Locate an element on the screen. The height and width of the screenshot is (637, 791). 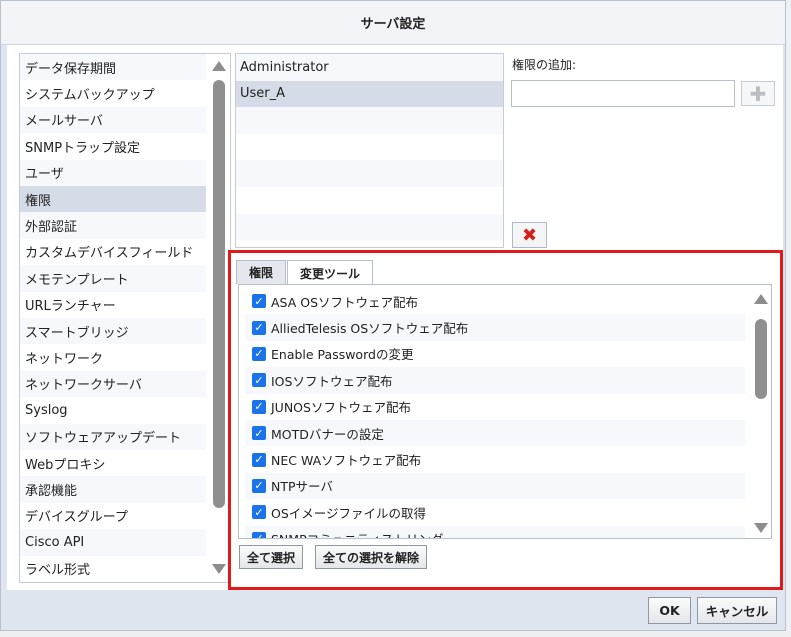
tab-bar: 権限 変更ツール is located at coordinates (305, 272).